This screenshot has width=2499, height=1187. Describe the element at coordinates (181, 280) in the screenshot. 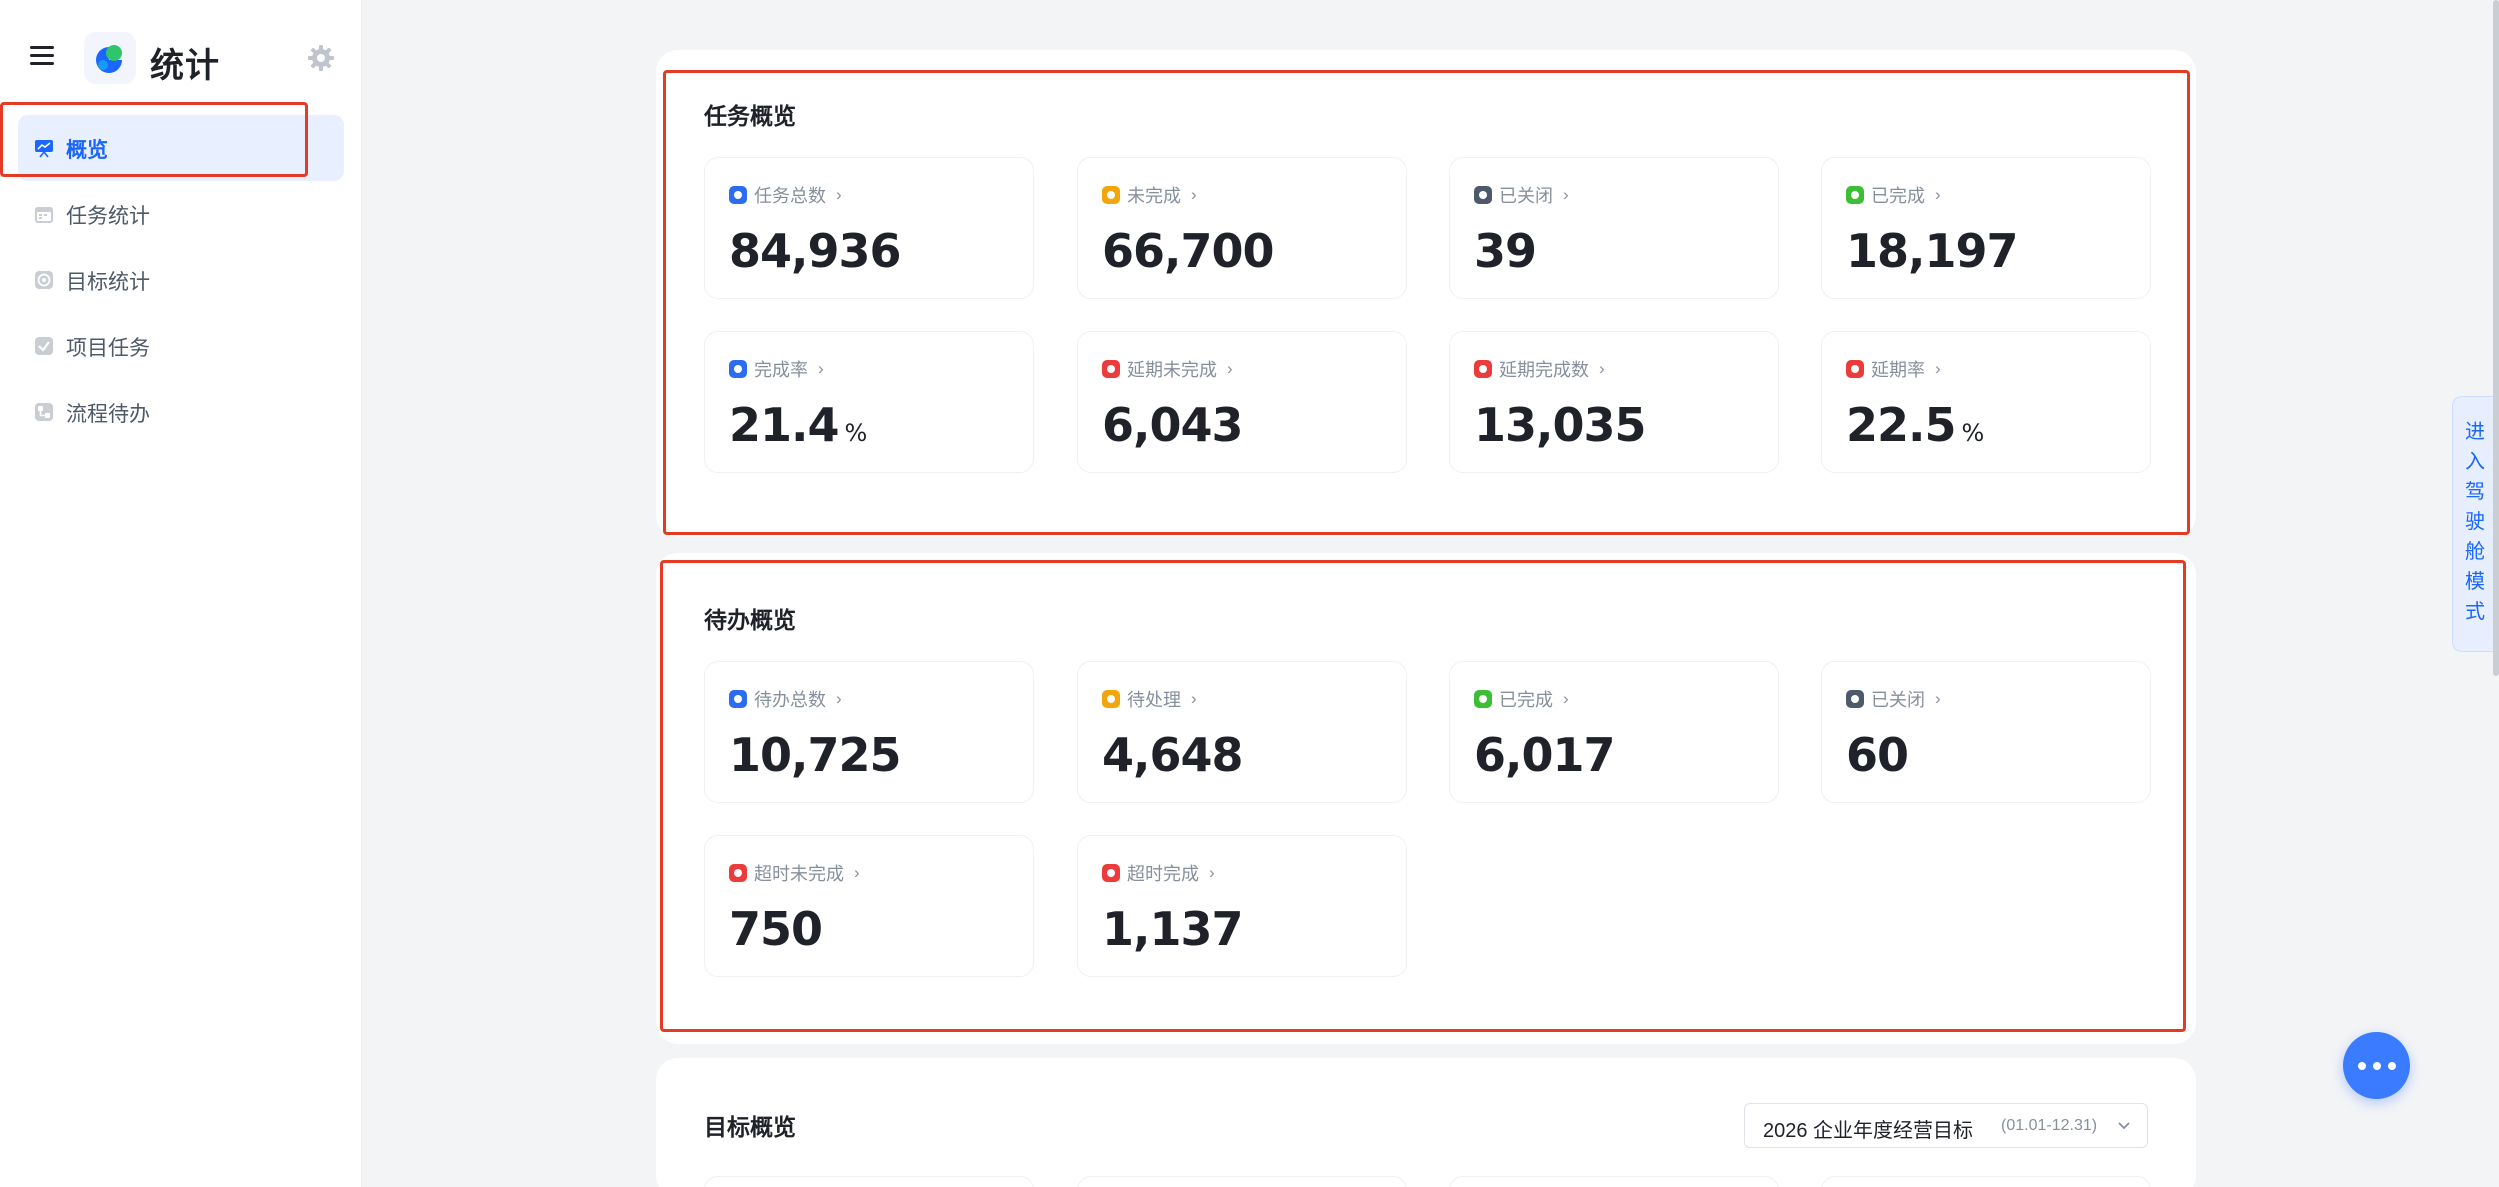

I see `sidebar-item-goal-stats: 目标统计` at that location.